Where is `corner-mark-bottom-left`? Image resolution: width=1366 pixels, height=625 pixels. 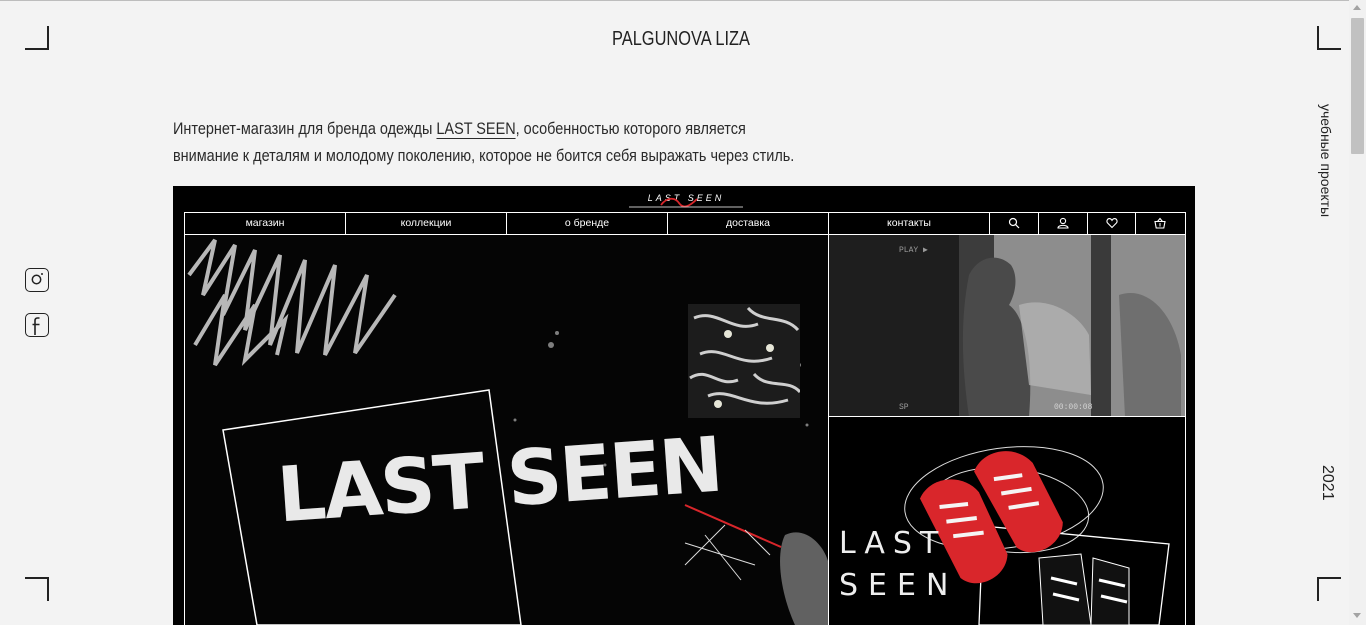
corner-mark-bottom-left is located at coordinates (37, 589).